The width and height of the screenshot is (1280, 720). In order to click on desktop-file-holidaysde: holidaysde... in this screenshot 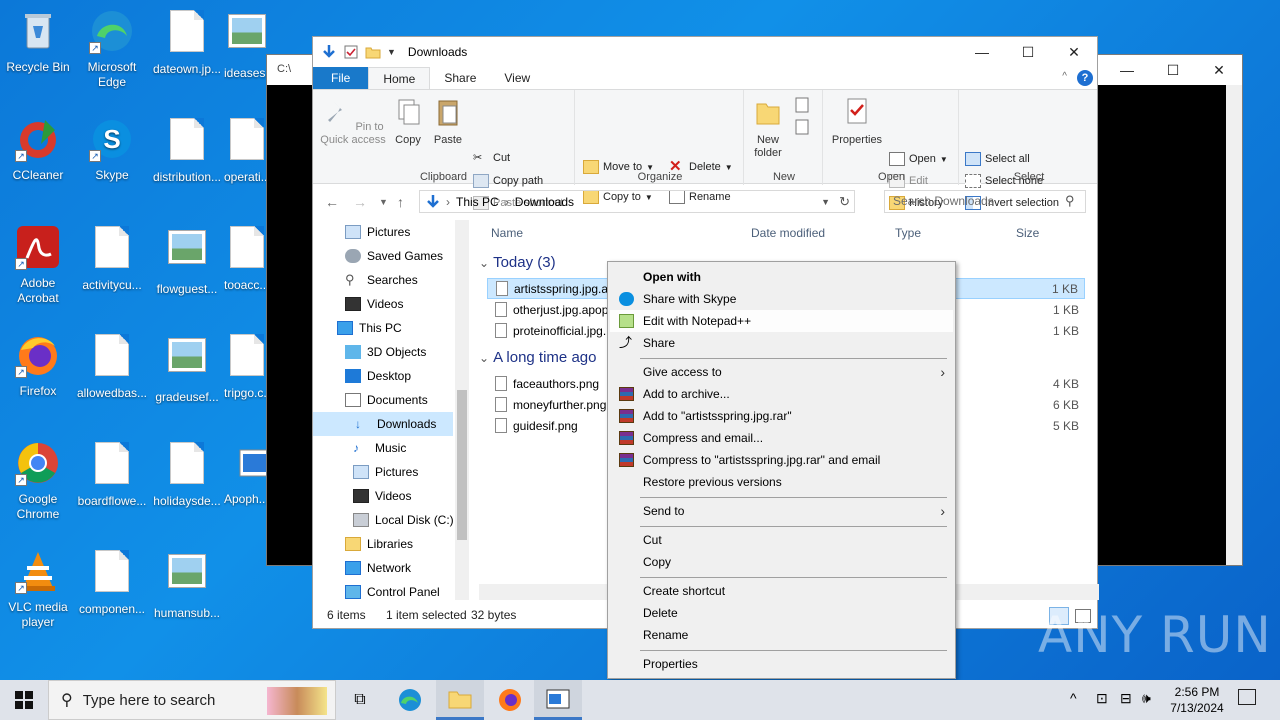, I will do `click(187, 474)`.